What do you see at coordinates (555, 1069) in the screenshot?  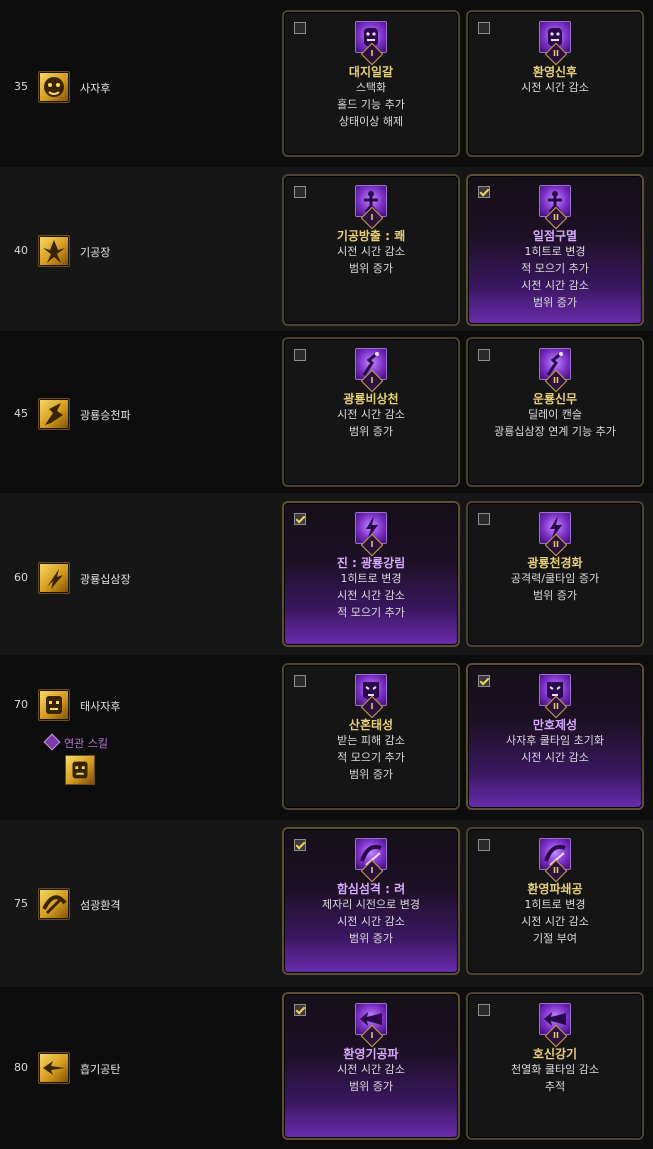 I see `description-line: 천열화 쿨타임 감소` at bounding box center [555, 1069].